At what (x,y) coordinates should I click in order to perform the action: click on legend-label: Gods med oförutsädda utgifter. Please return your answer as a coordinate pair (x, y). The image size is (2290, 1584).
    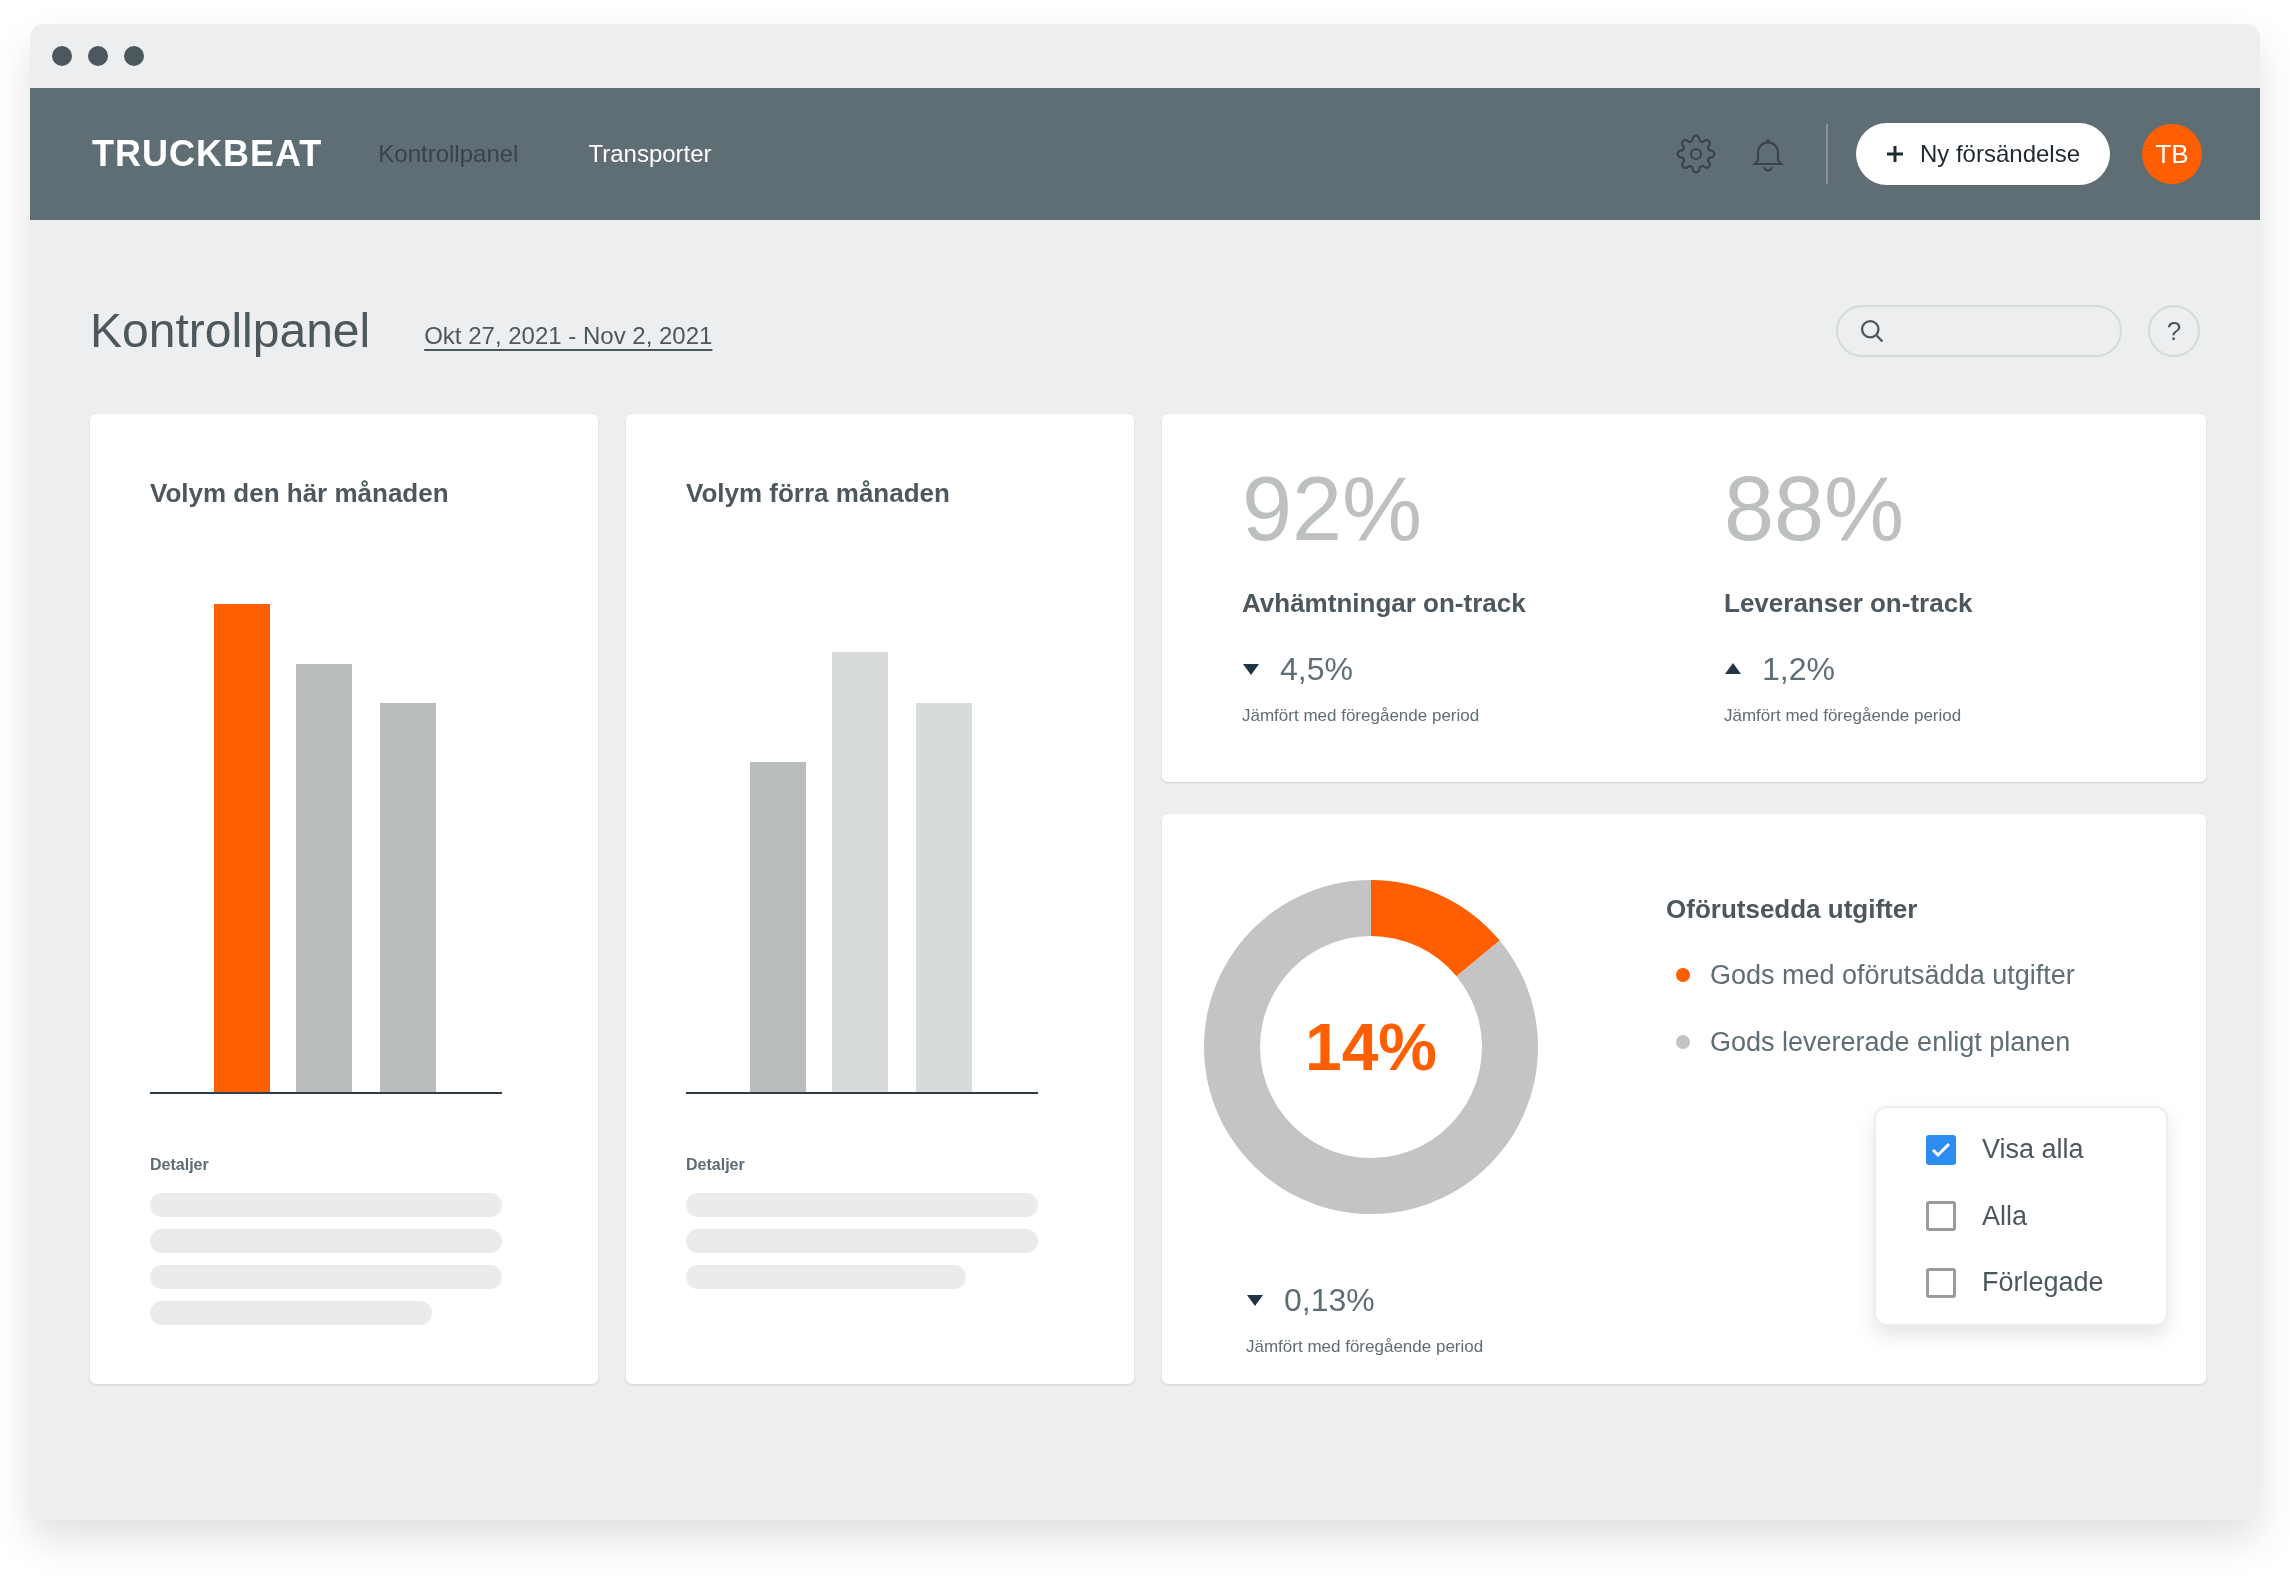
    Looking at the image, I should click on (1892, 975).